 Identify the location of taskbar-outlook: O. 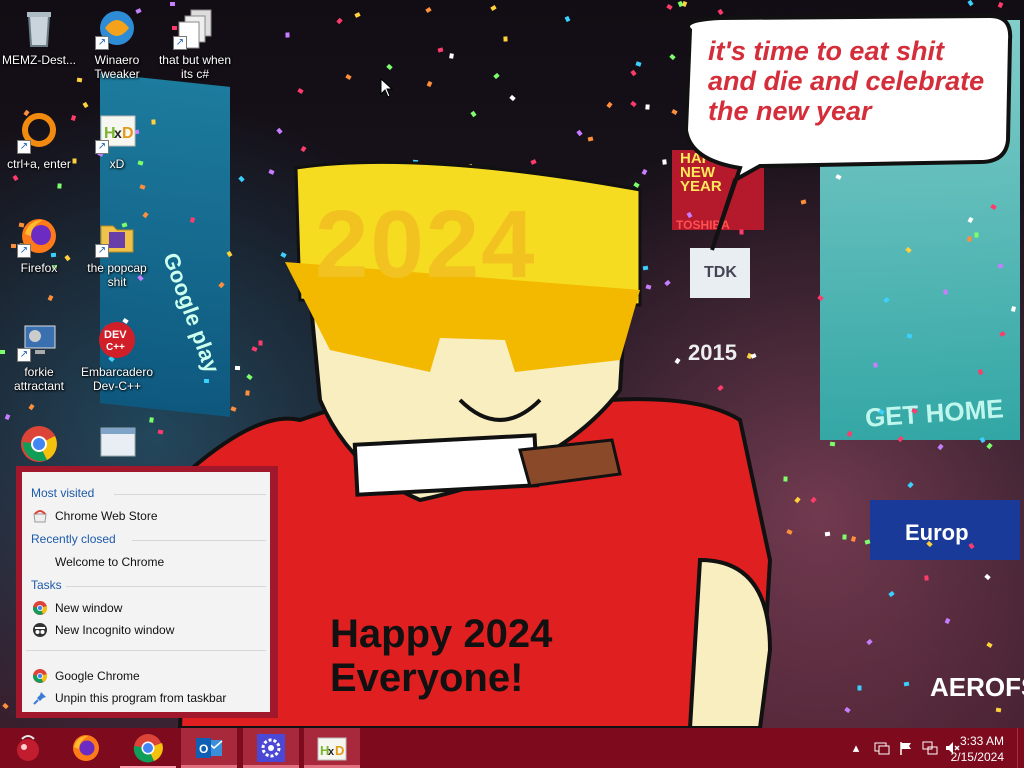
(209, 748).